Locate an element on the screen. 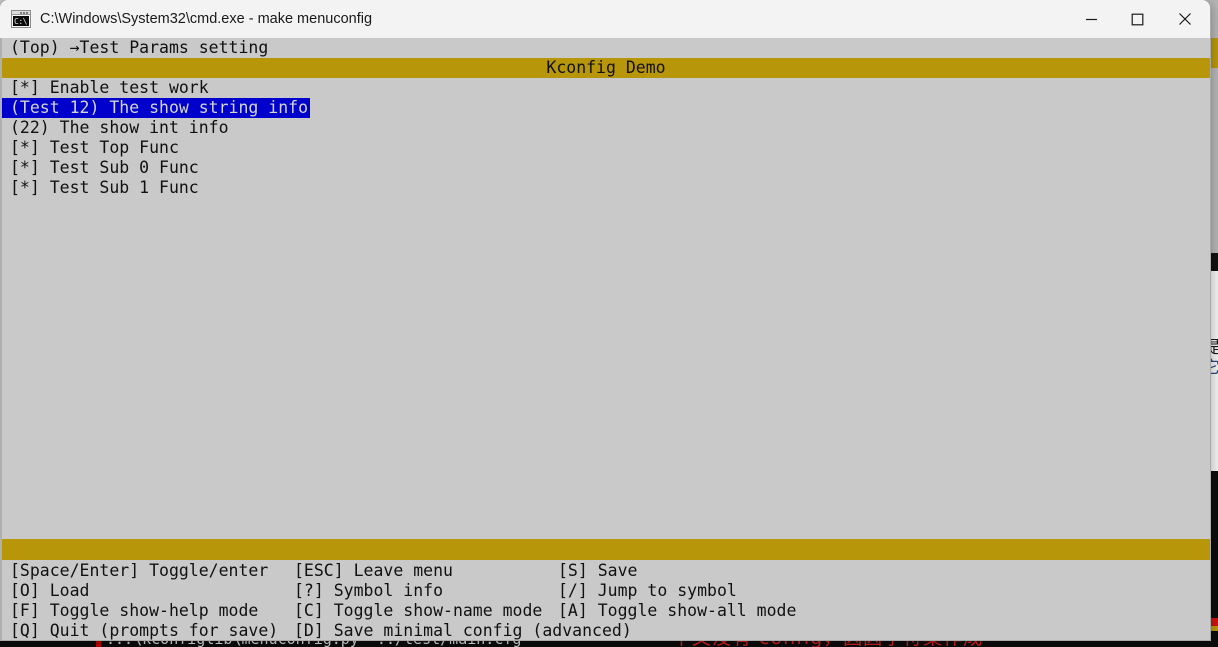 The height and width of the screenshot is (647, 1218). help-key-show-name-mode: [C] Toggle show-name mode is located at coordinates (418, 610).